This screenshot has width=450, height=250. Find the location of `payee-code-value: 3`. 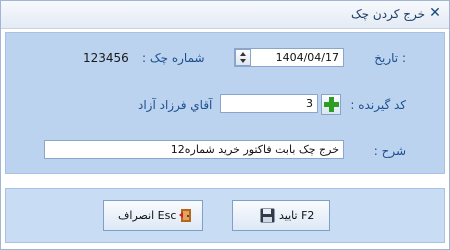

payee-code-value: 3 is located at coordinates (309, 103).